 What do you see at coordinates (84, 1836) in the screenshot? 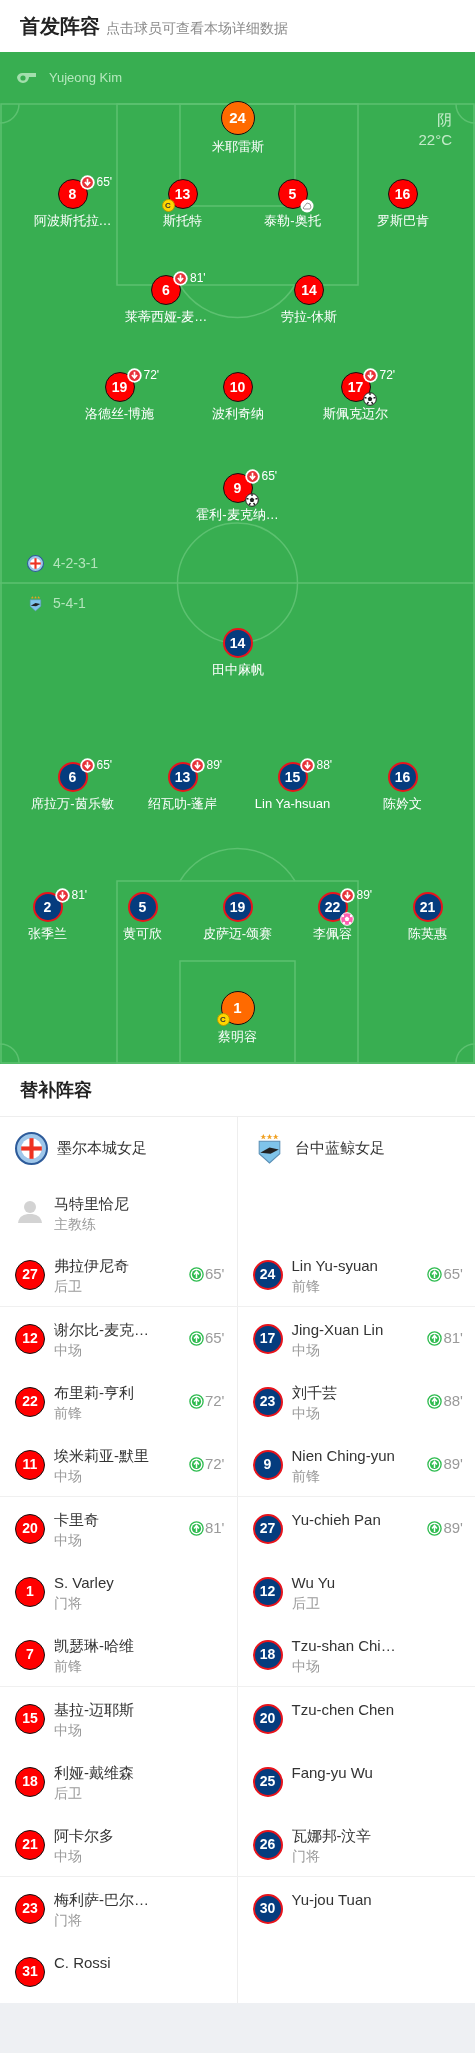
I see `player-name: 阿卡尔多` at bounding box center [84, 1836].